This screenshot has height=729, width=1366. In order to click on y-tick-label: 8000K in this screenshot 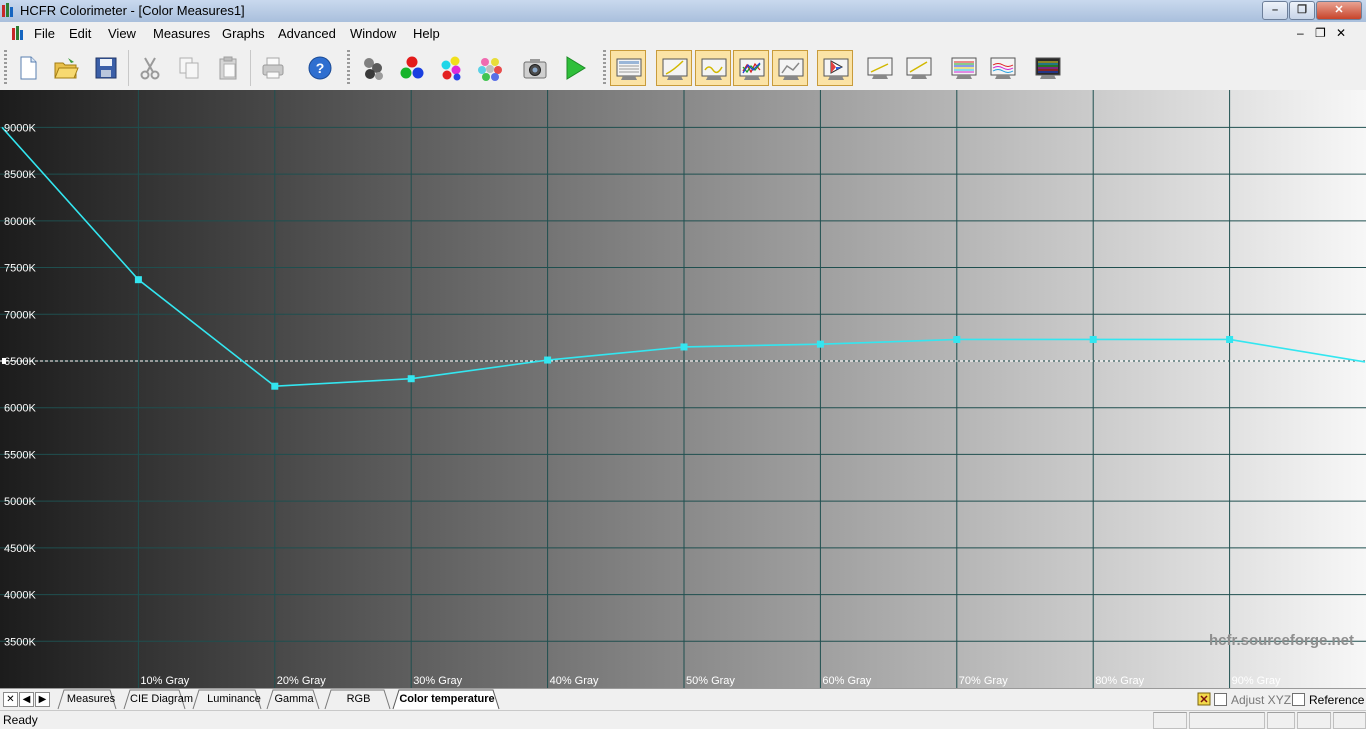, I will do `click(20, 222)`.